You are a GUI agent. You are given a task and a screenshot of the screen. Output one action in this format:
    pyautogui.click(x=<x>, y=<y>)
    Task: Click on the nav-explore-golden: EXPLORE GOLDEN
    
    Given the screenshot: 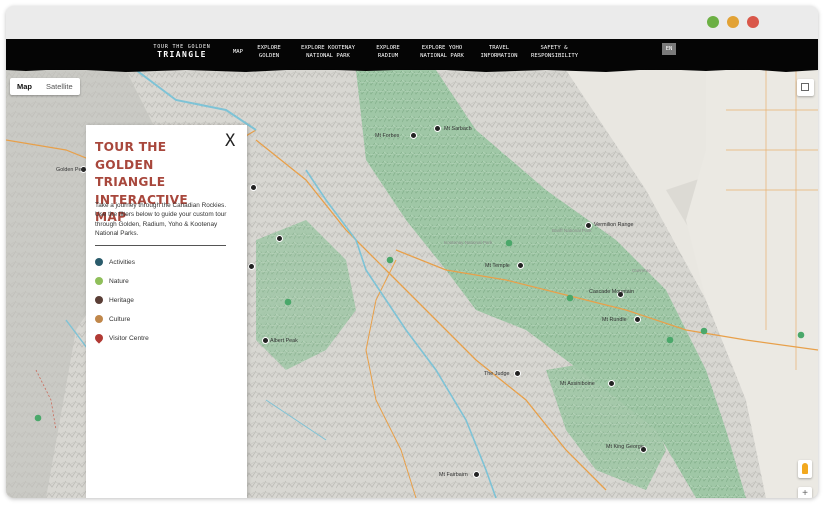 What is the action you would take?
    pyautogui.click(x=269, y=52)
    